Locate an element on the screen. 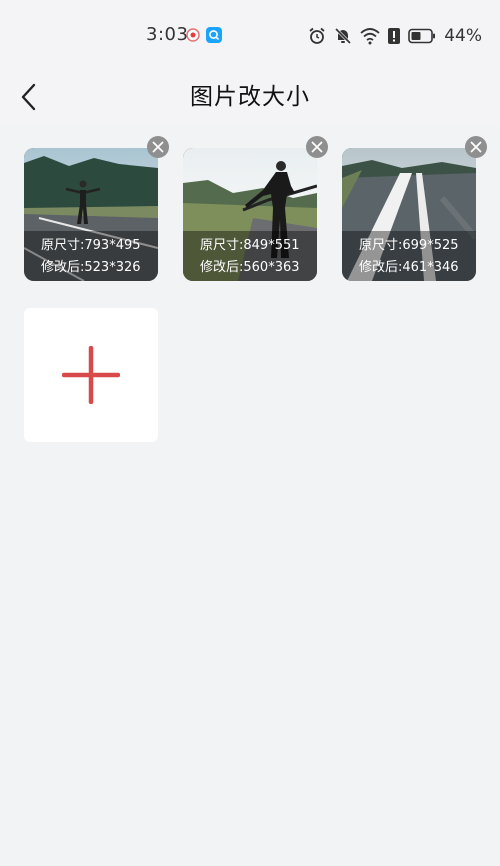 This screenshot has width=500, height=866. plus-icon is located at coordinates (91, 375).